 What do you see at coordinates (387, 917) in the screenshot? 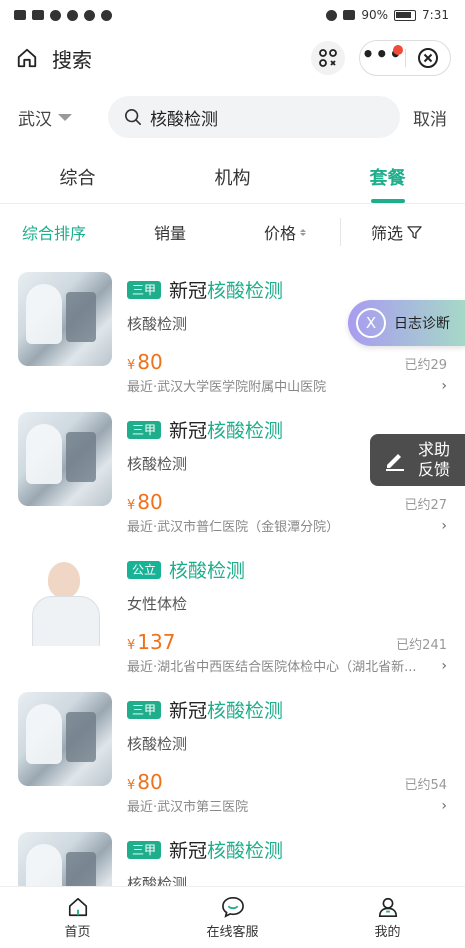
I see `nav-mine: 我的` at bounding box center [387, 917].